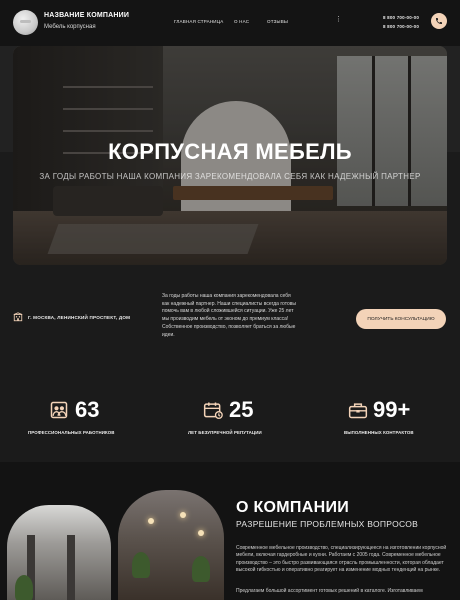 The height and width of the screenshot is (600, 460). Describe the element at coordinates (401, 17) in the screenshot. I see `phone-number-primary: 8 800 700-00-00` at that location.